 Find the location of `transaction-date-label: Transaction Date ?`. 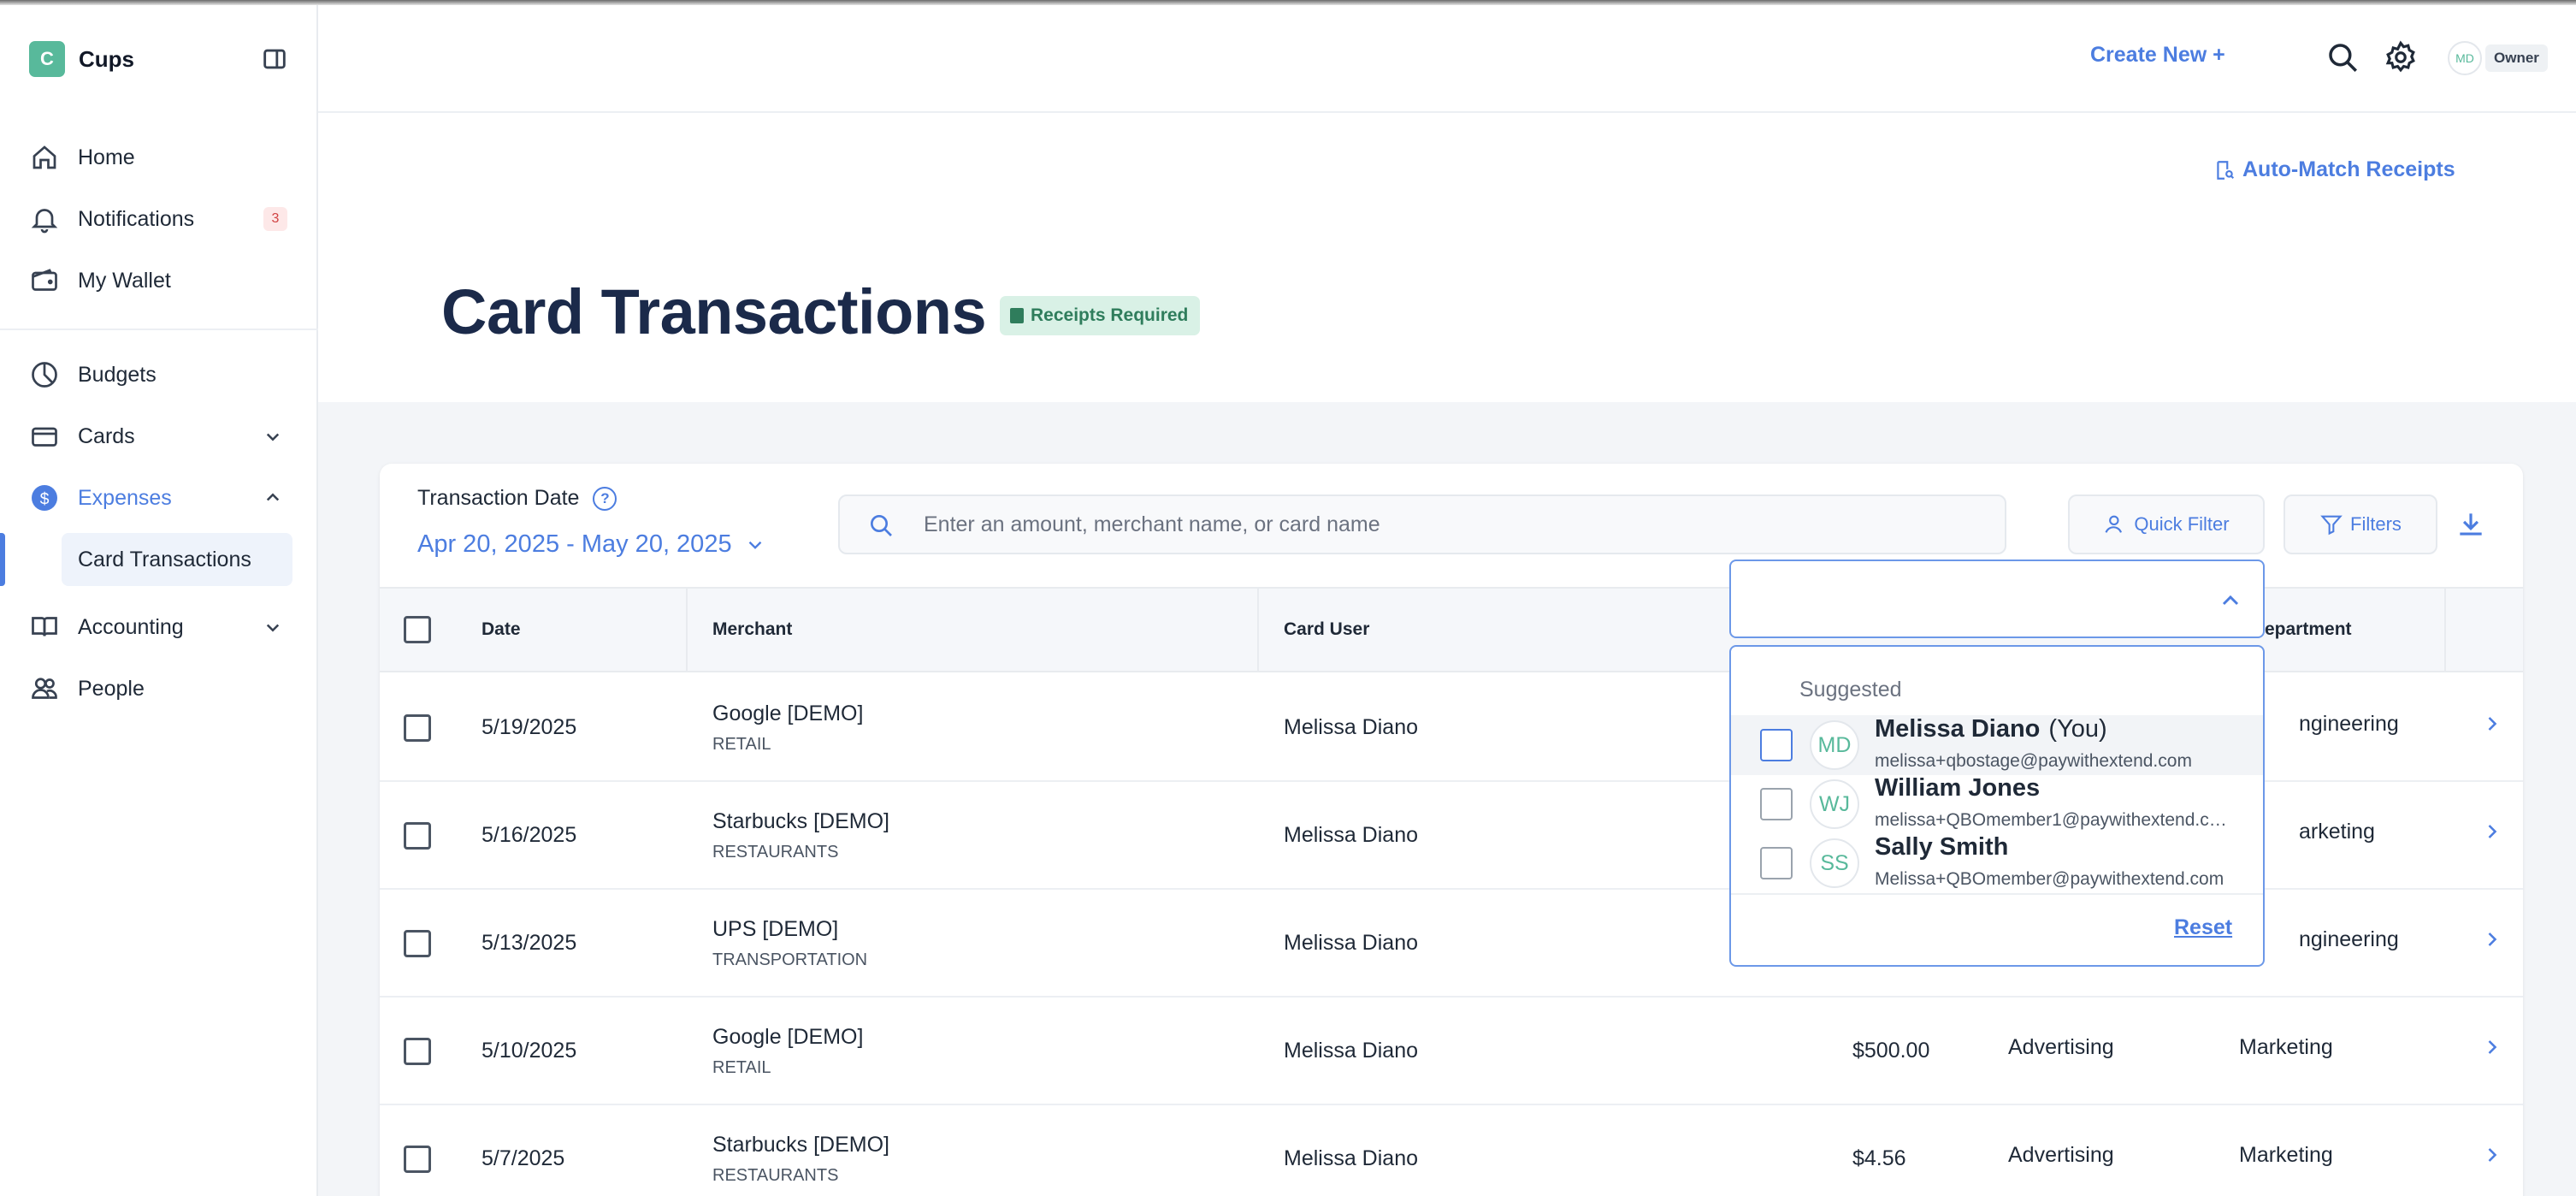

transaction-date-label: Transaction Date ? is located at coordinates (517, 498).